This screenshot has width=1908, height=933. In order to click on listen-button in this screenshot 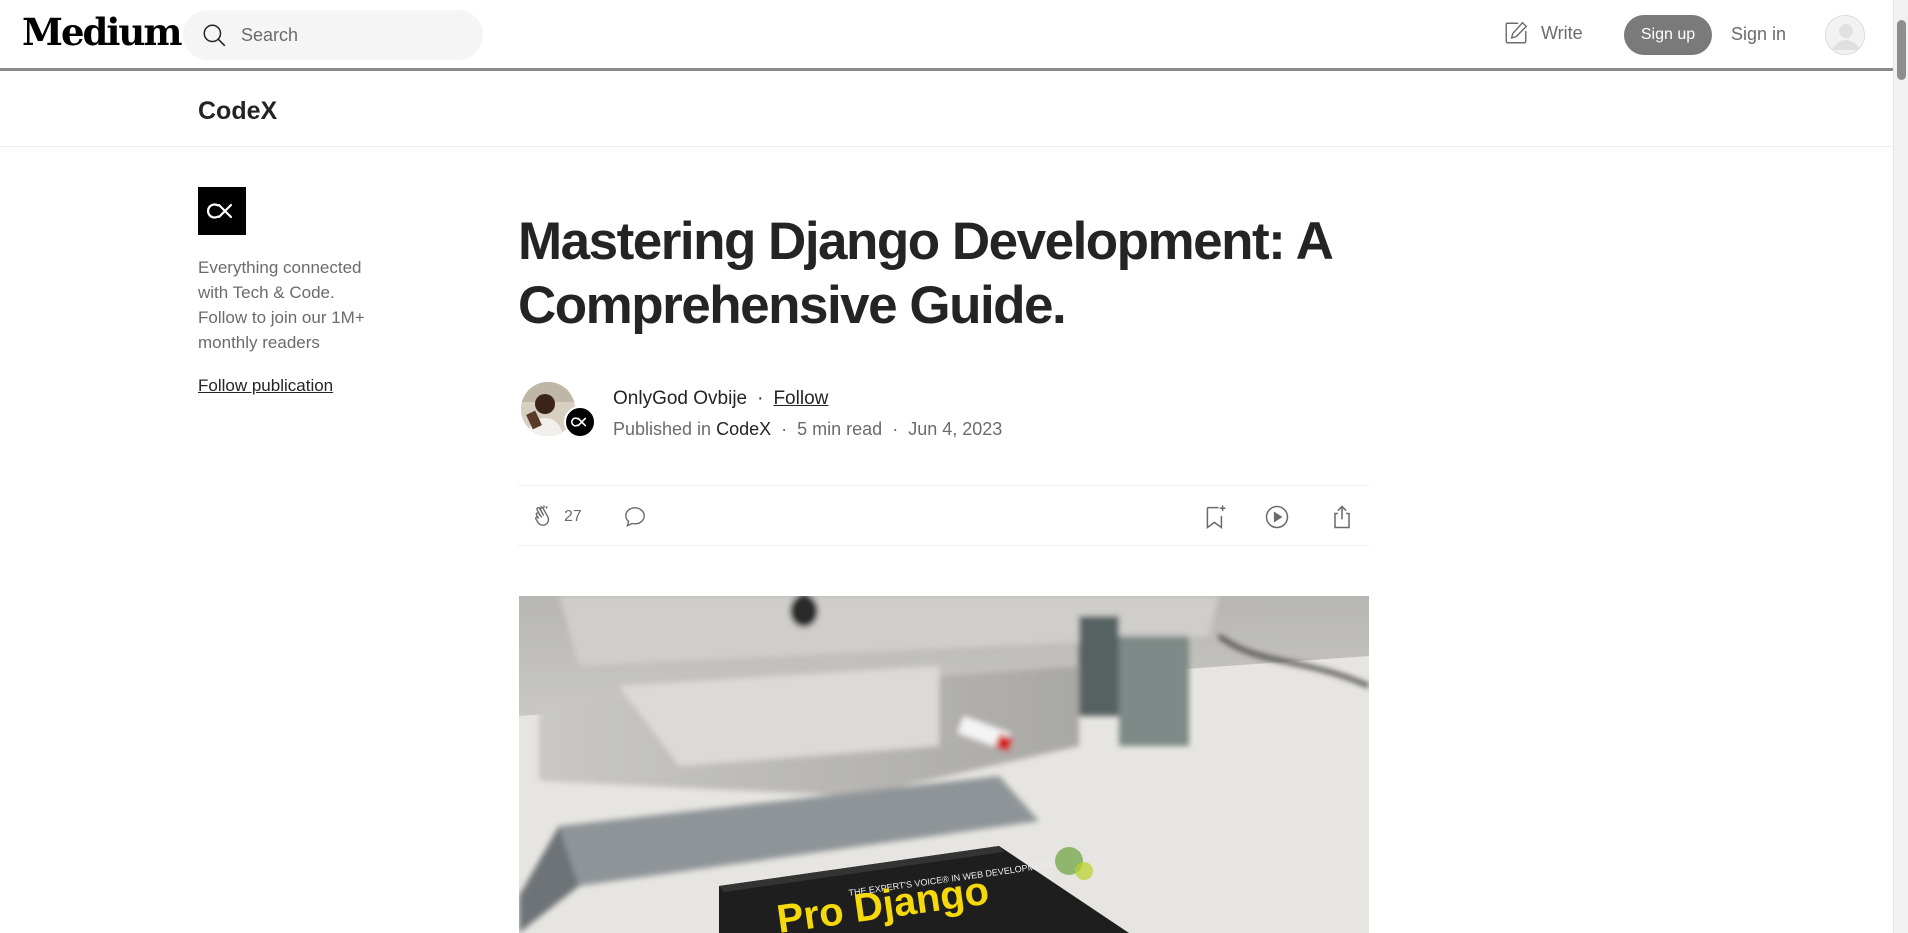, I will do `click(1277, 519)`.